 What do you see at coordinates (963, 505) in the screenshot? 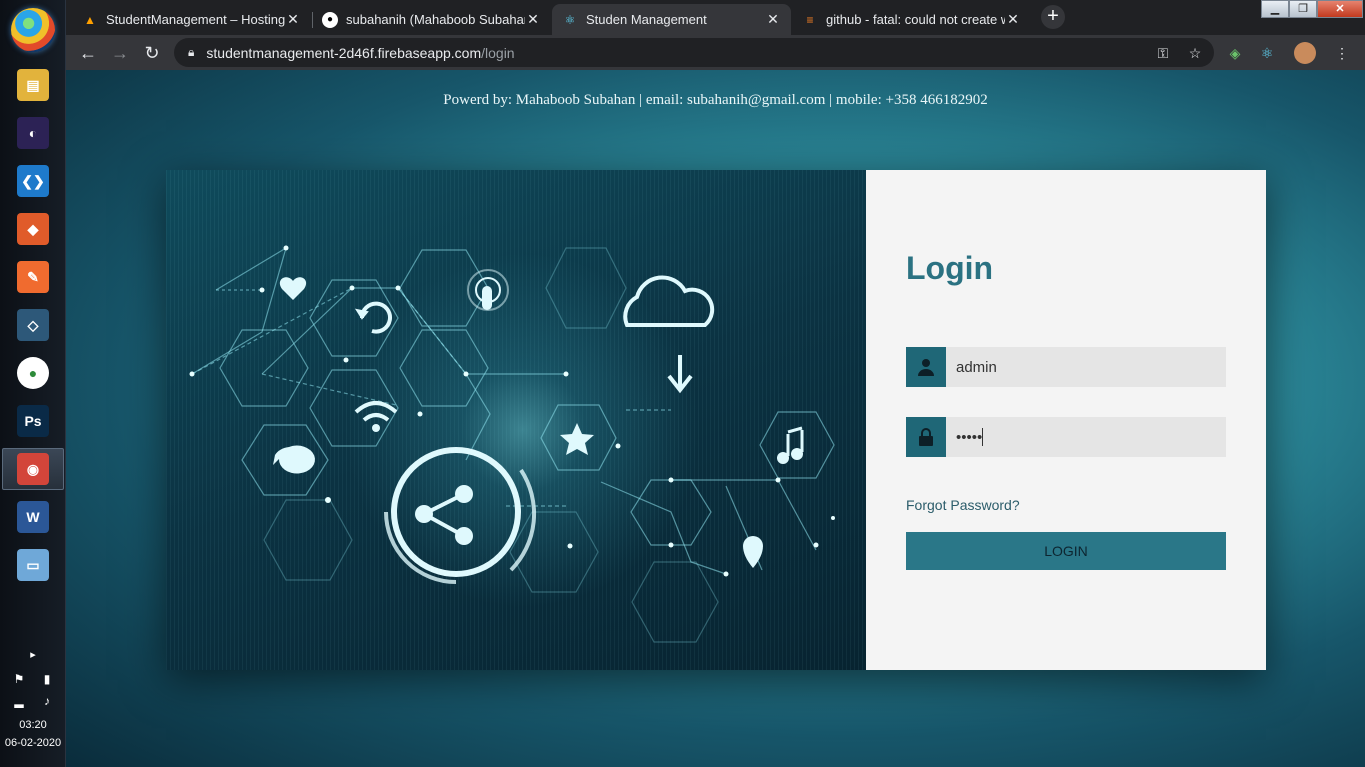
I see `forgot-password-link: Forgot Password?` at bounding box center [963, 505].